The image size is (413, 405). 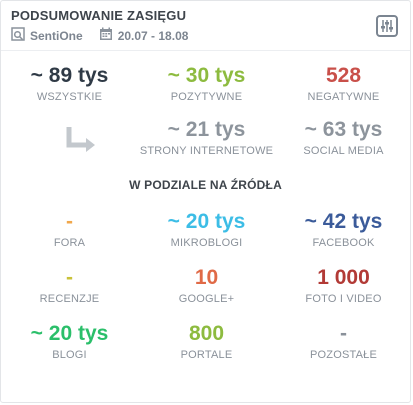 I want to click on stat-social-label: SOCIAL MEDIA, so click(x=343, y=151).